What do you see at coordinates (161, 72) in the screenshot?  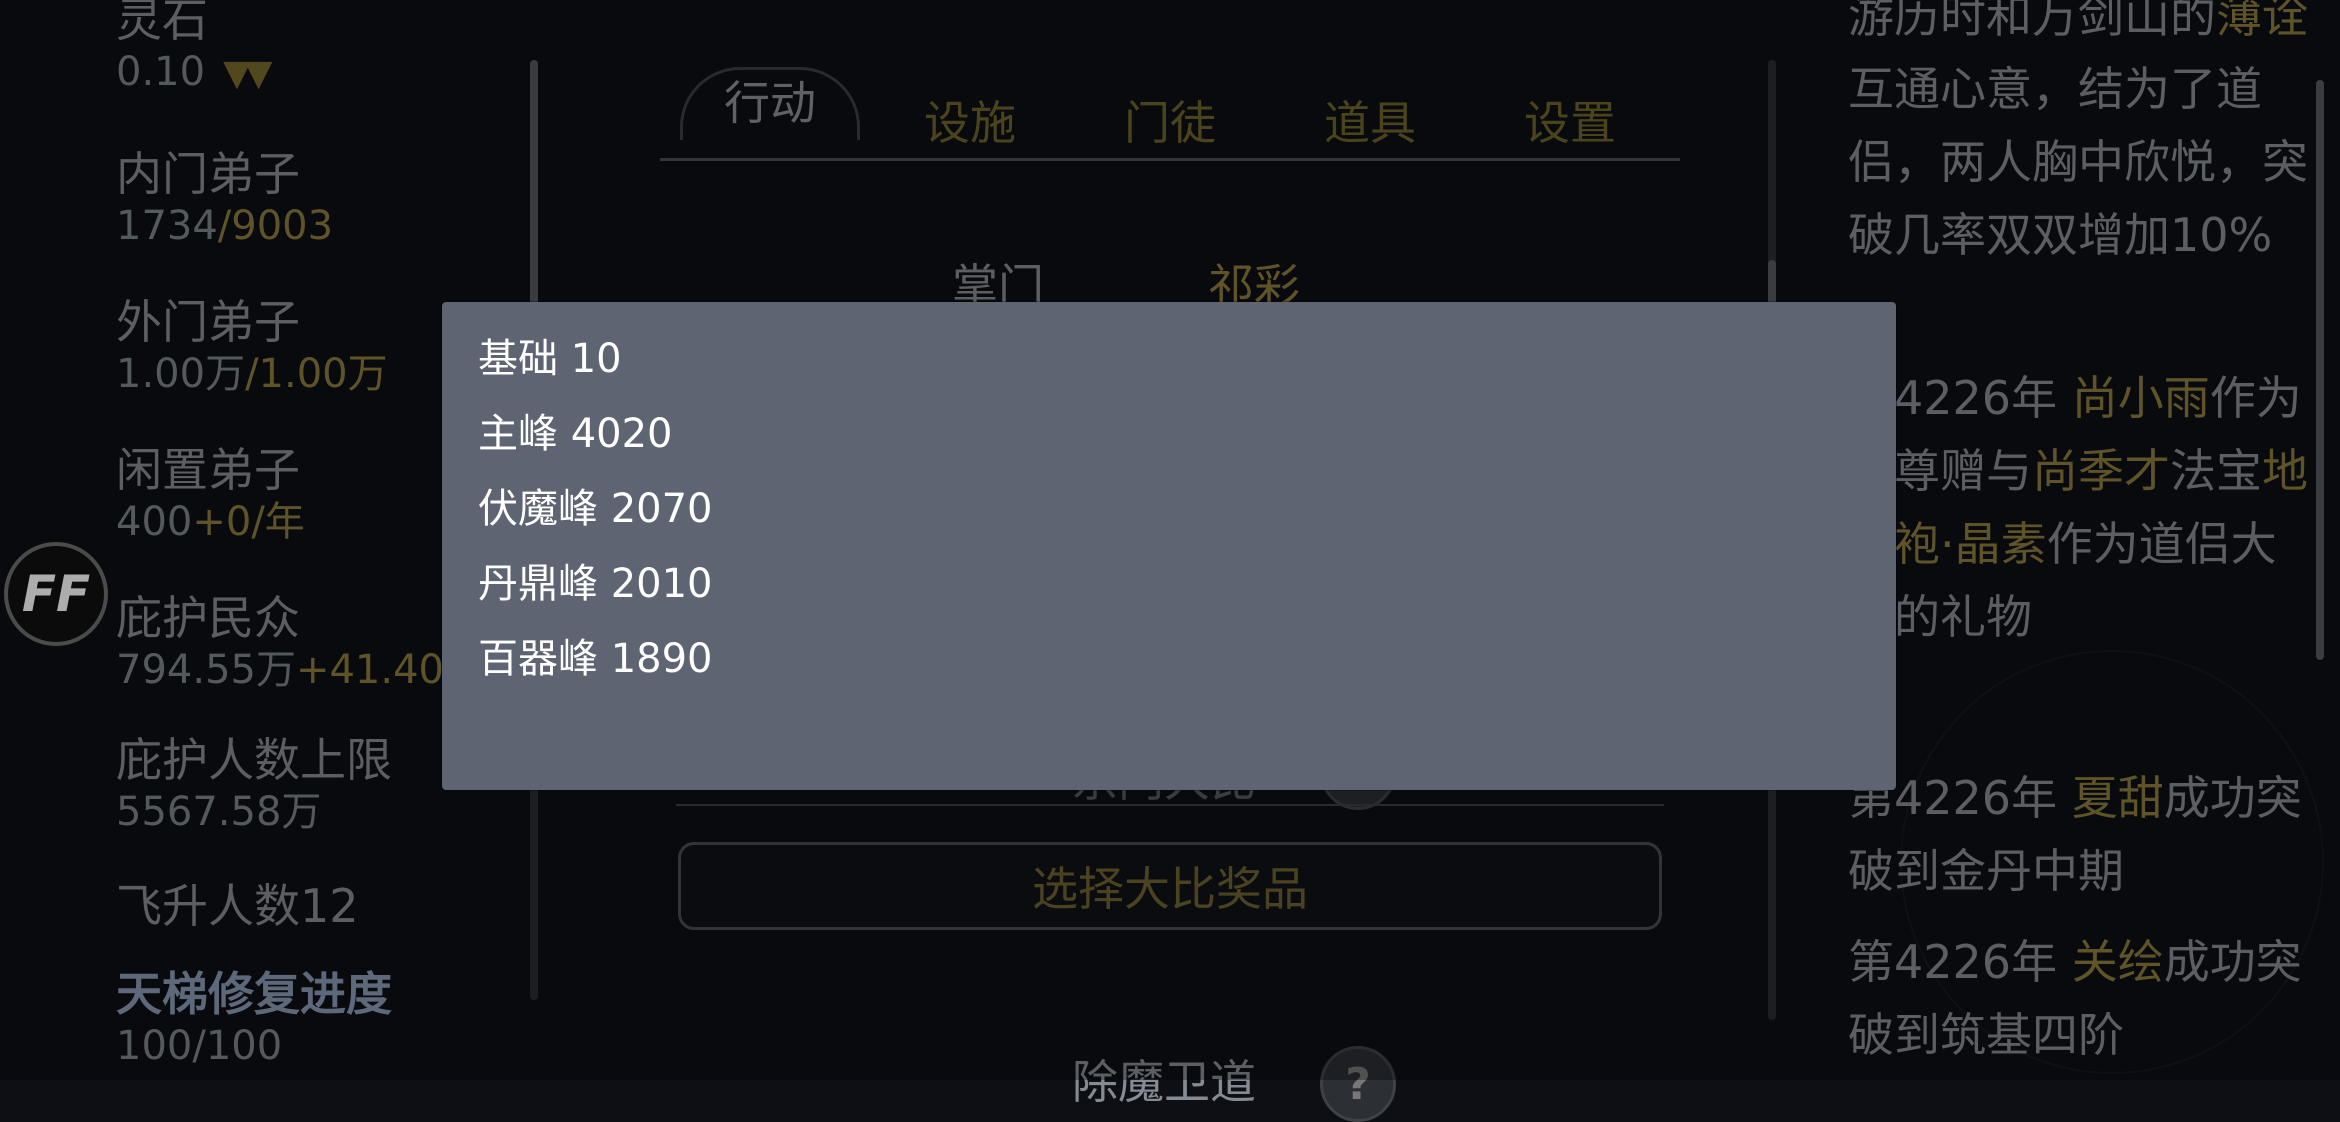 I see `stat-value: 0.10` at bounding box center [161, 72].